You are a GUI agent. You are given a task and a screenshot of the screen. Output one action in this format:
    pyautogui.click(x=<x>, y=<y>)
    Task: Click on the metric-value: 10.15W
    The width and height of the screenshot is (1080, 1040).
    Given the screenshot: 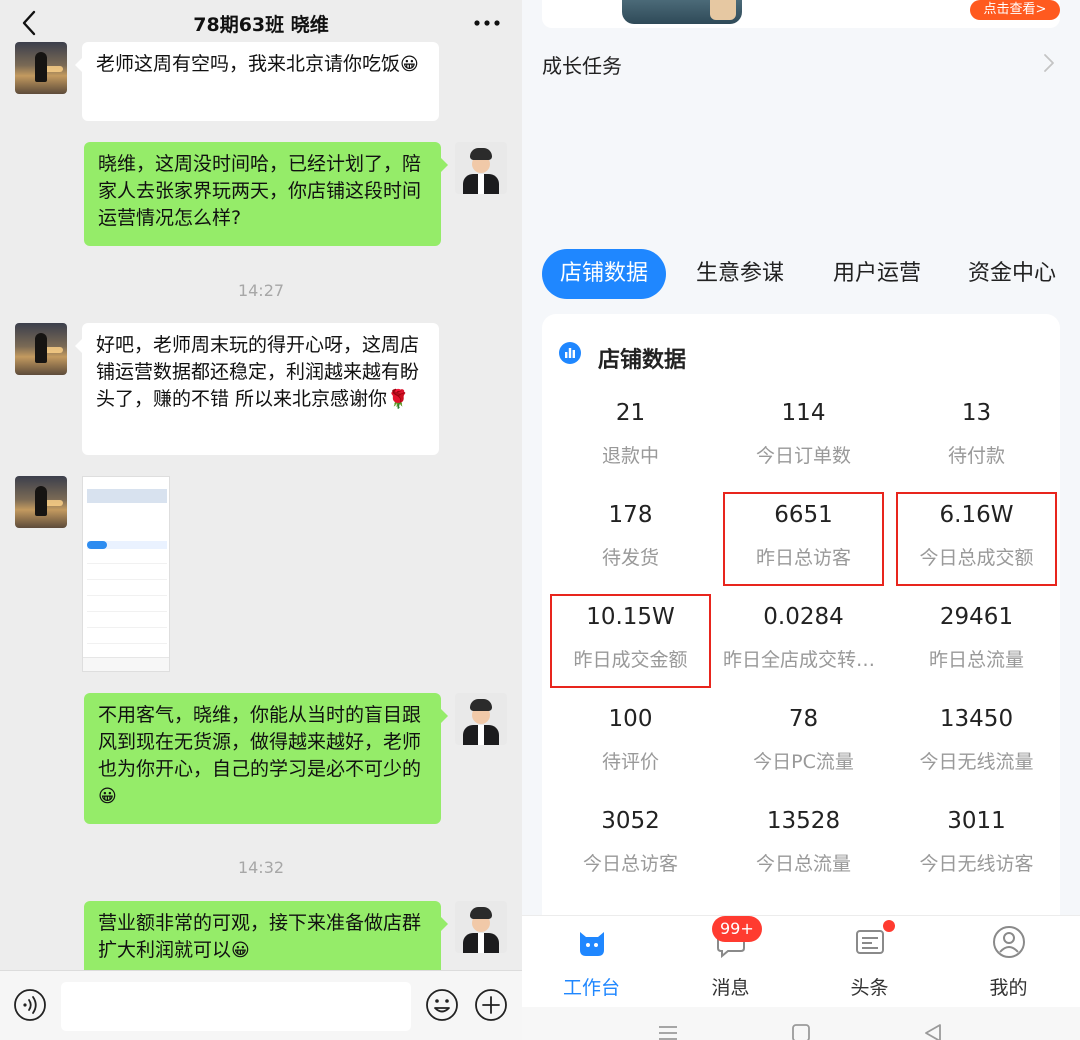 What is the action you would take?
    pyautogui.click(x=630, y=617)
    